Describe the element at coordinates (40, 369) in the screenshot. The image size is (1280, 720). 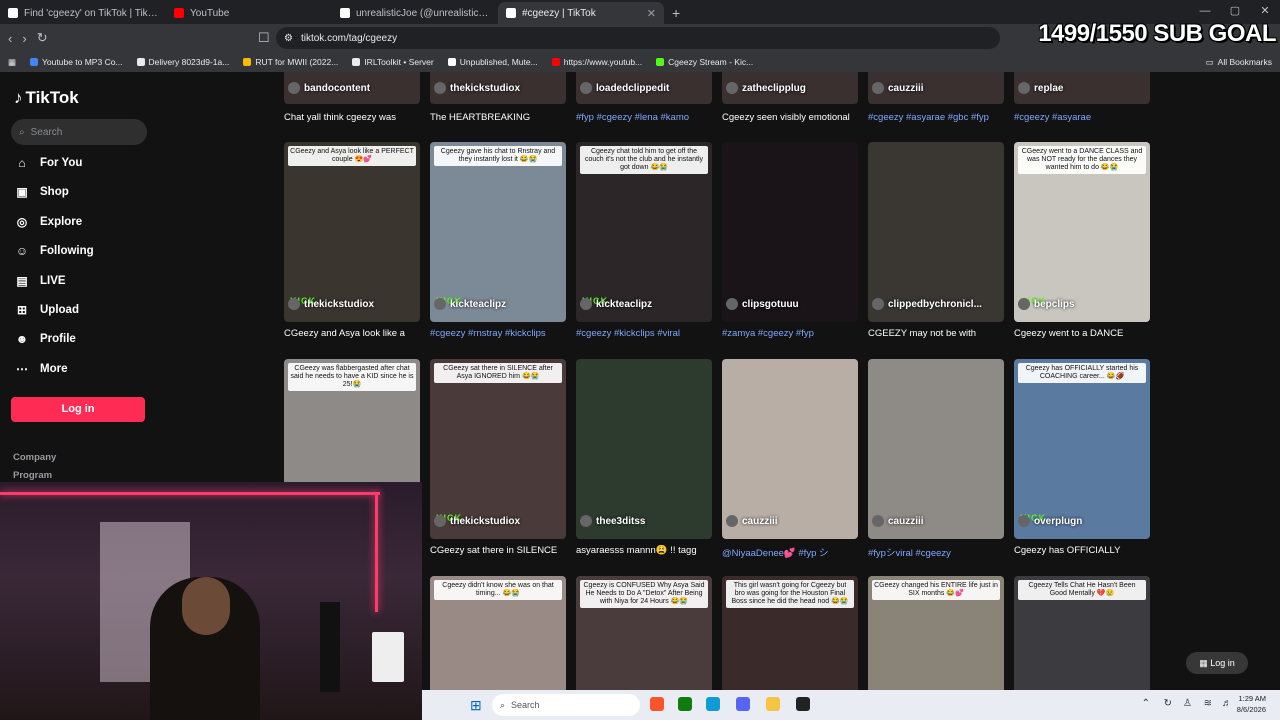
I see `nav-item-more: ⋯ More` at that location.